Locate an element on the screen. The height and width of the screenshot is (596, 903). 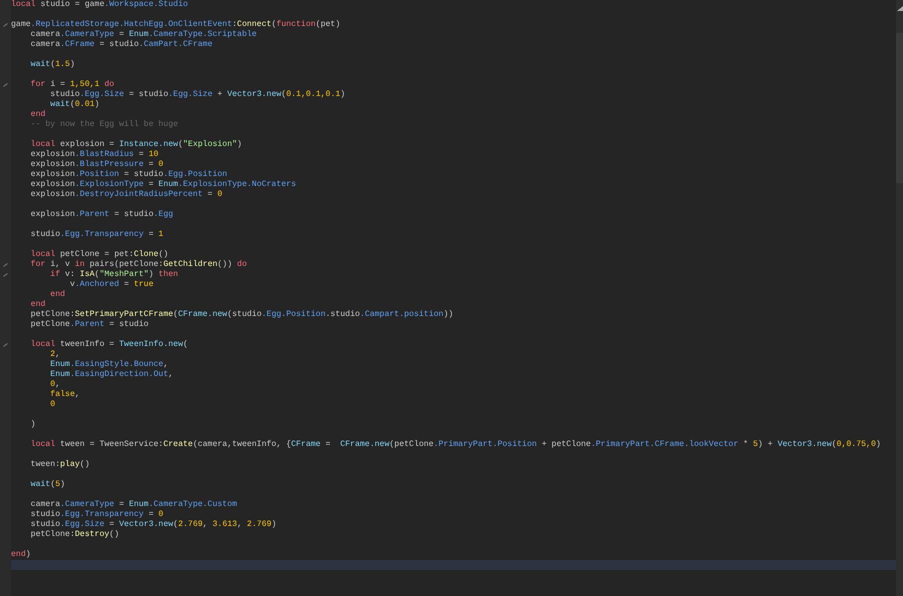
code-line: explosion.Parent = studio.Egg is located at coordinates (102, 215).